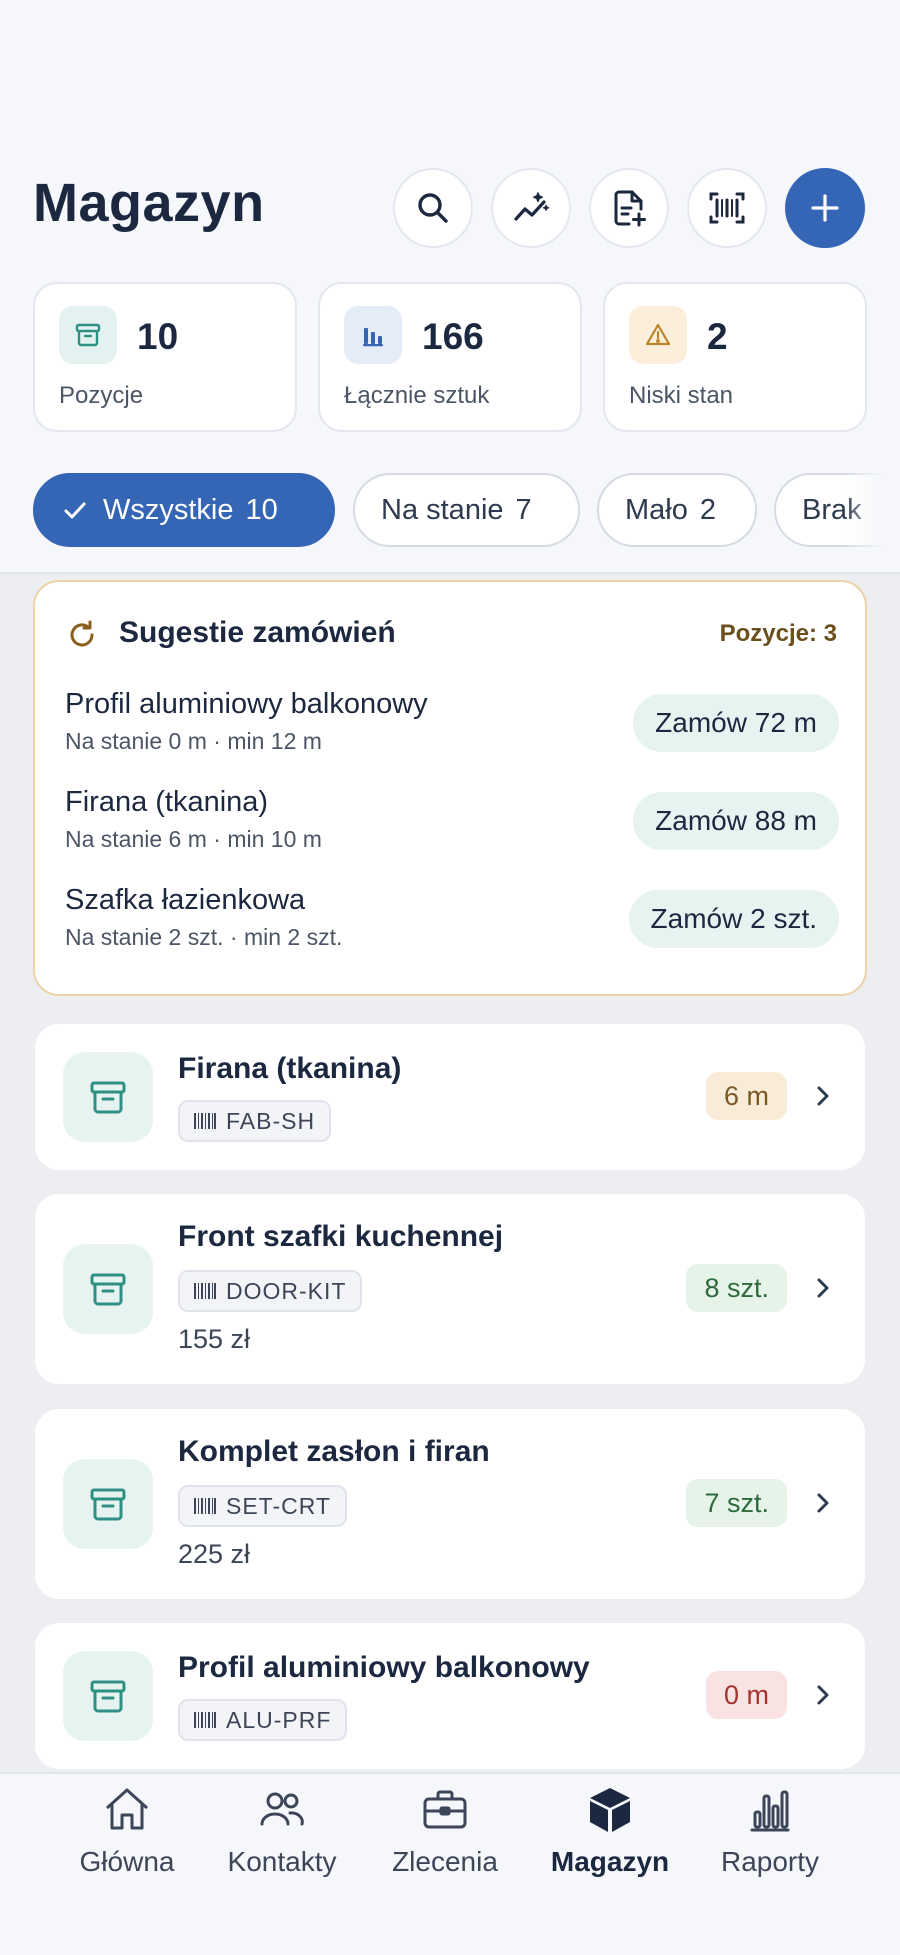 The image size is (900, 1955). What do you see at coordinates (341, 1236) in the screenshot?
I see `item-name: Front szafki kuchennej` at bounding box center [341, 1236].